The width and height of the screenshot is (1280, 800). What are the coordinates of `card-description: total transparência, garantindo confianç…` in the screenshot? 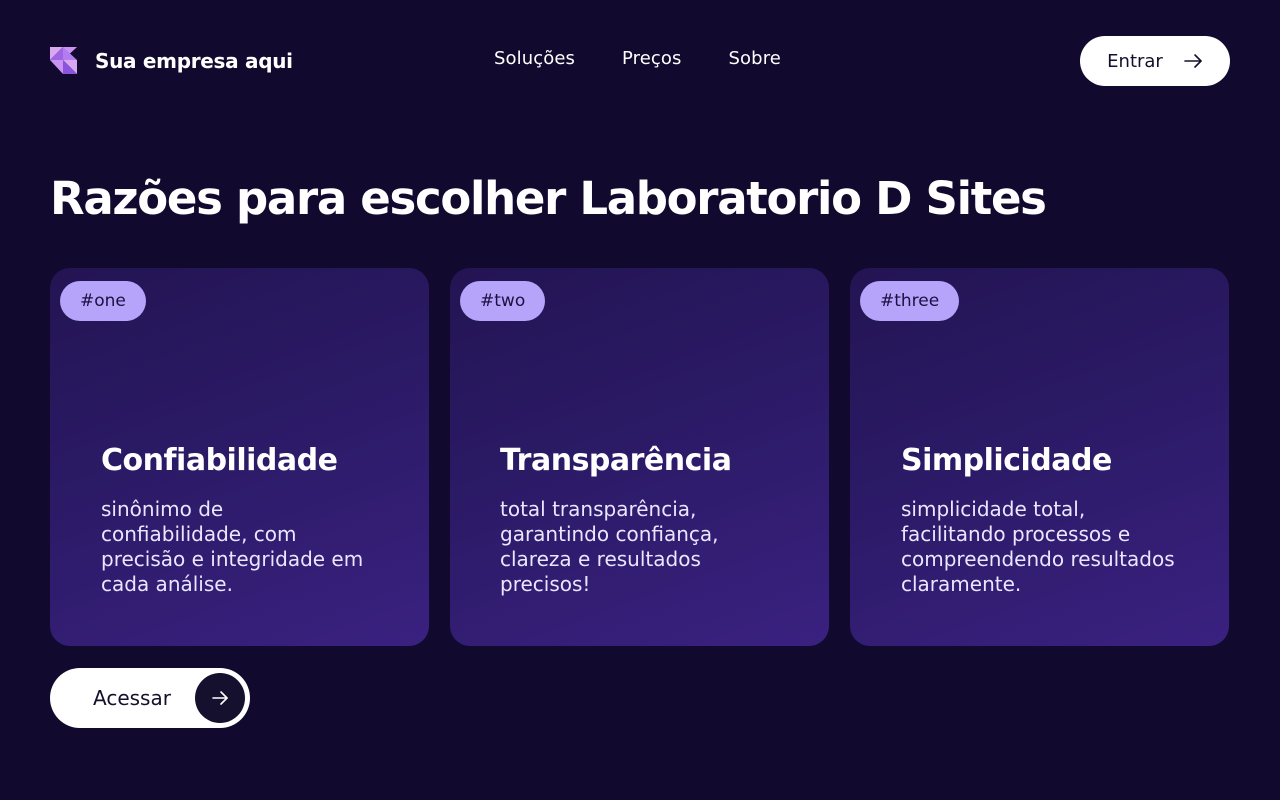 It's located at (609, 546).